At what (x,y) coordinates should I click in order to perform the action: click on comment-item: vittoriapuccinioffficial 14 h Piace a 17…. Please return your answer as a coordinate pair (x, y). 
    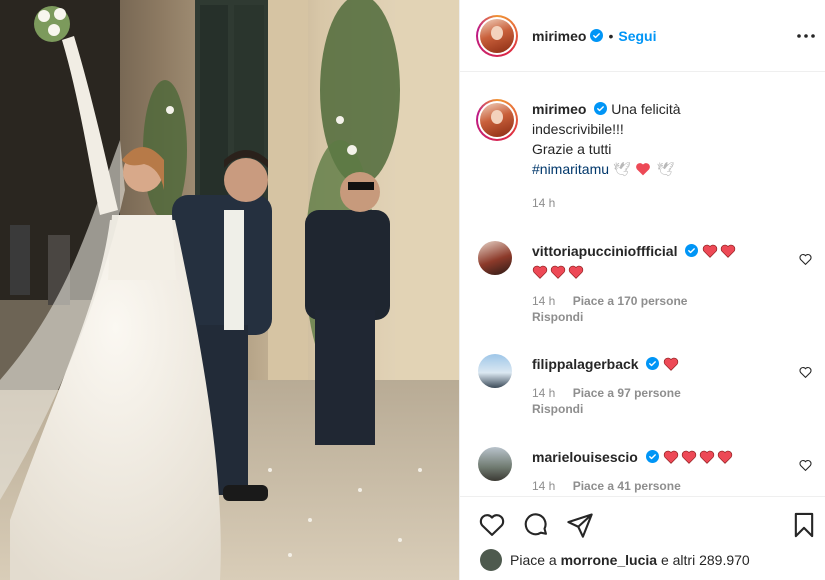
    Looking at the image, I should click on (646, 283).